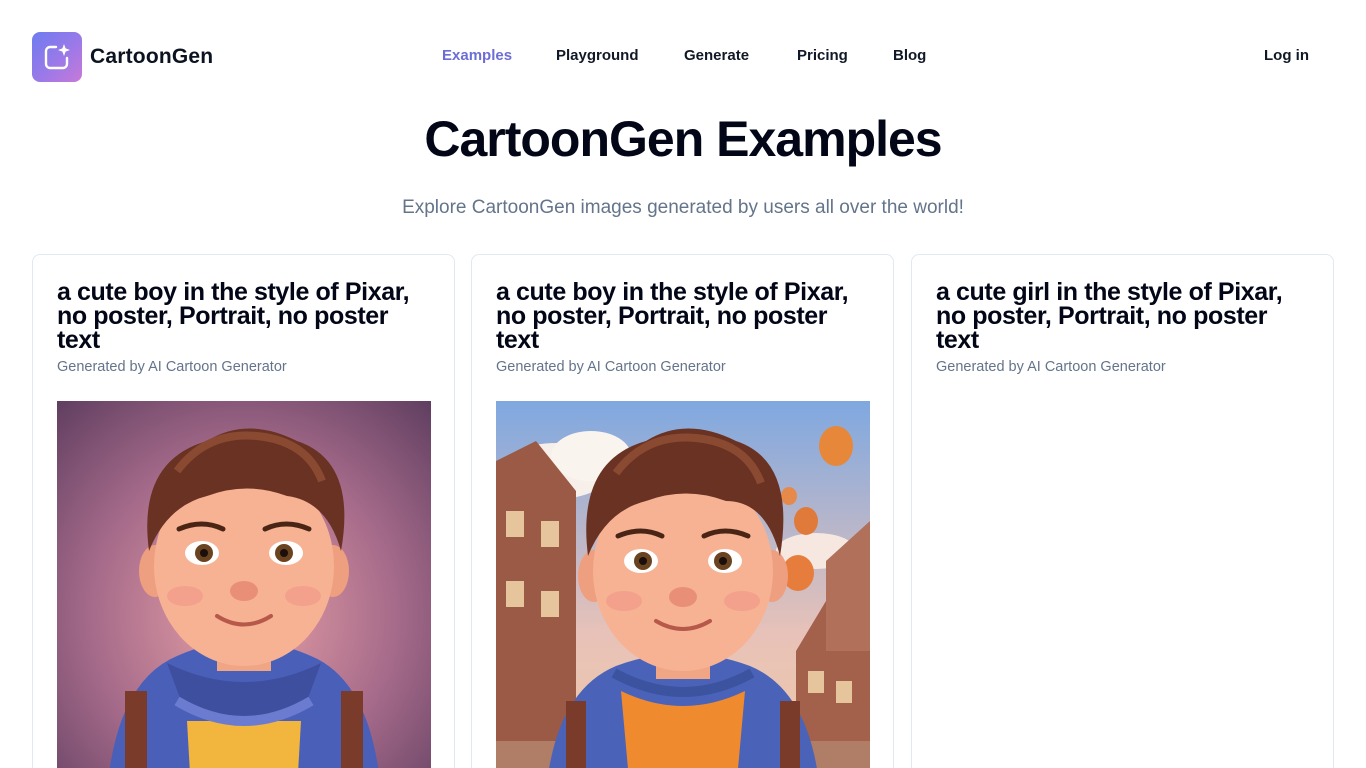 Image resolution: width=1366 pixels, height=768 pixels. Describe the element at coordinates (477, 55) in the screenshot. I see `nav-examples: Examples` at that location.